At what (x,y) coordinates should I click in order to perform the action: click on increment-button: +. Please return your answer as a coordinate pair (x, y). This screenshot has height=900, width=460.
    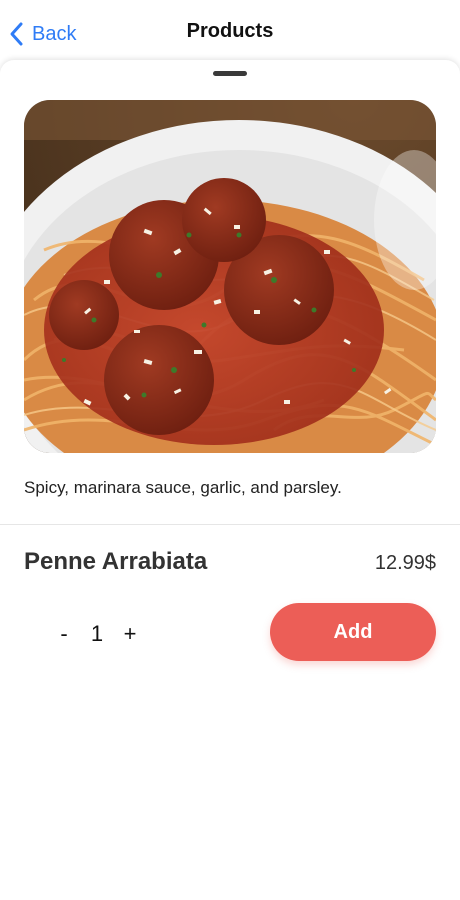
    Looking at the image, I should click on (130, 634).